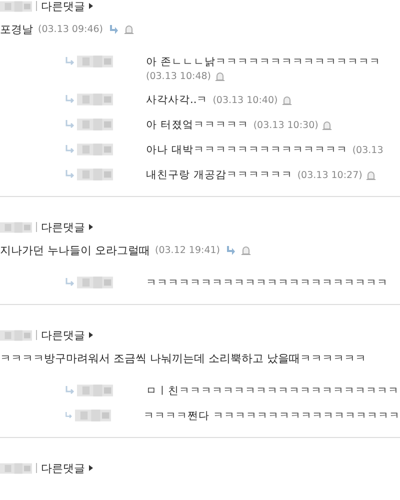 Image resolution: width=400 pixels, height=500 pixels. What do you see at coordinates (267, 283) in the screenshot?
I see `reply-text: ㅋㅋㅋㅋㅋㅋㅋㅋㅋㅋㅋㅋㅋㅋㅋㅋㅋㅋㅋㅋㅋㅋ` at bounding box center [267, 283].